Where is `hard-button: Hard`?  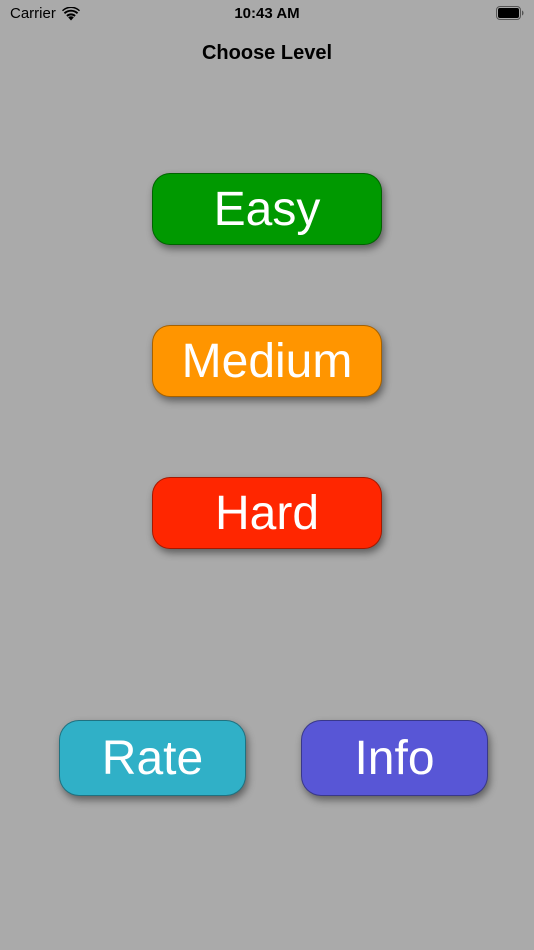
hard-button: Hard is located at coordinates (267, 513).